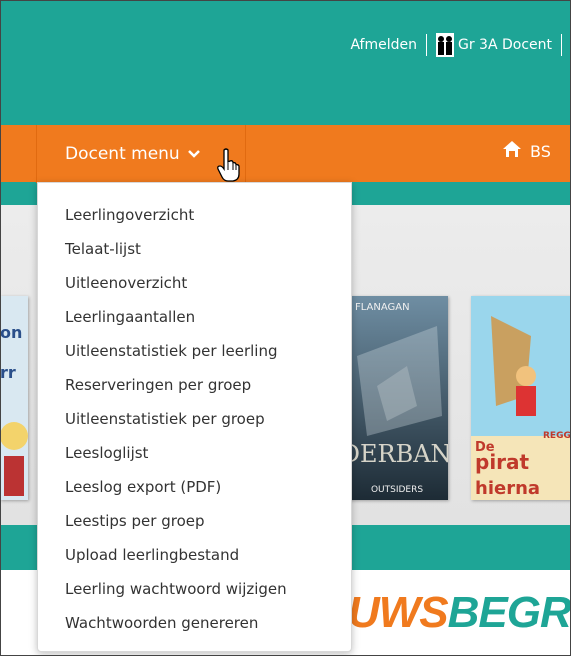 The image size is (571, 656). What do you see at coordinates (194, 351) in the screenshot?
I see `menu-item: Uitleenstatistiek per leerling` at bounding box center [194, 351].